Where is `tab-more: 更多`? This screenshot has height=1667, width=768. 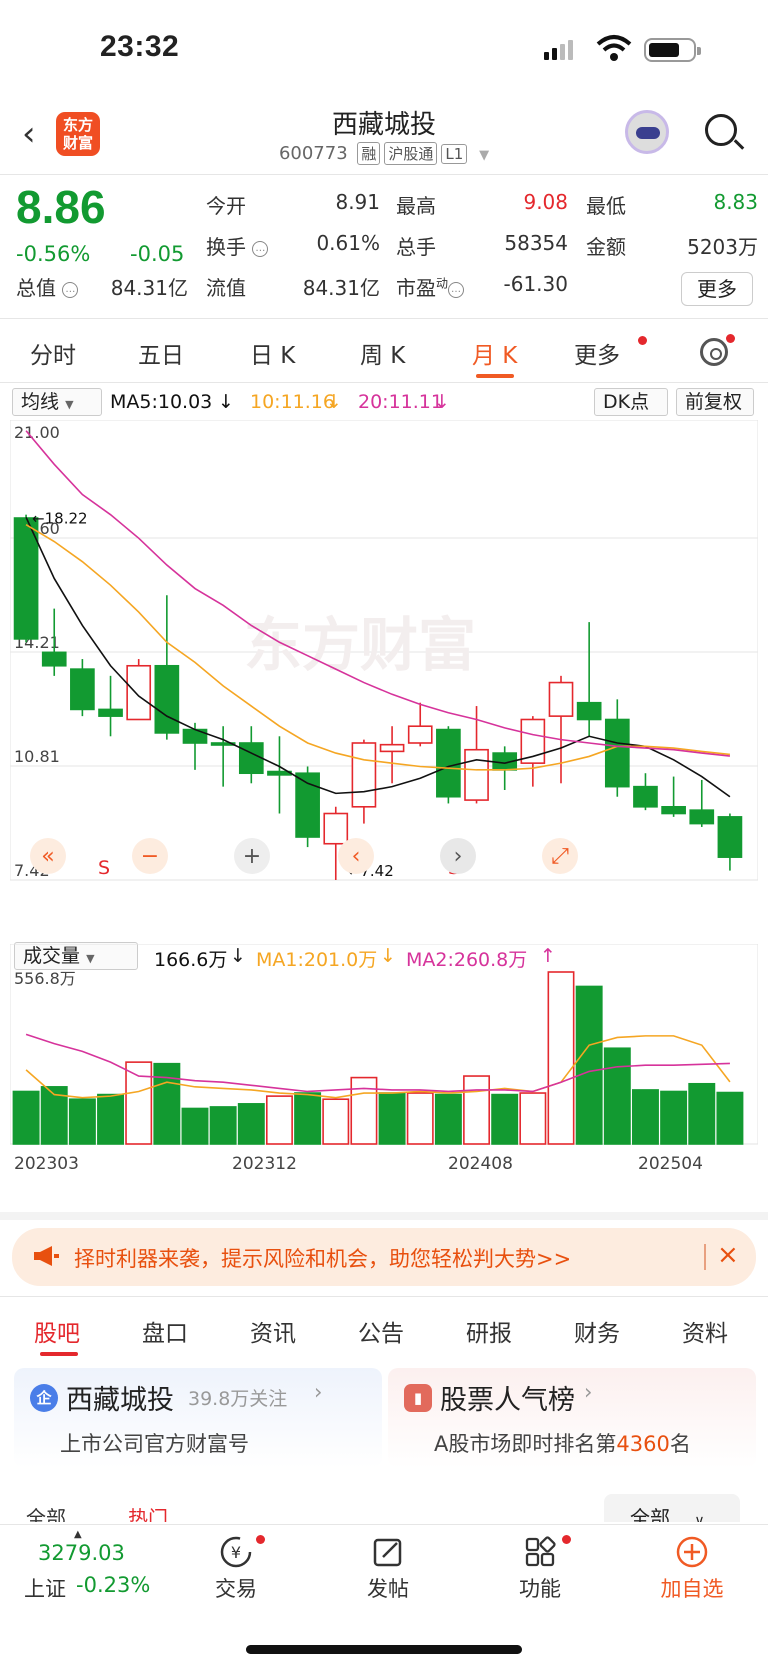 tab-more: 更多 is located at coordinates (597, 353).